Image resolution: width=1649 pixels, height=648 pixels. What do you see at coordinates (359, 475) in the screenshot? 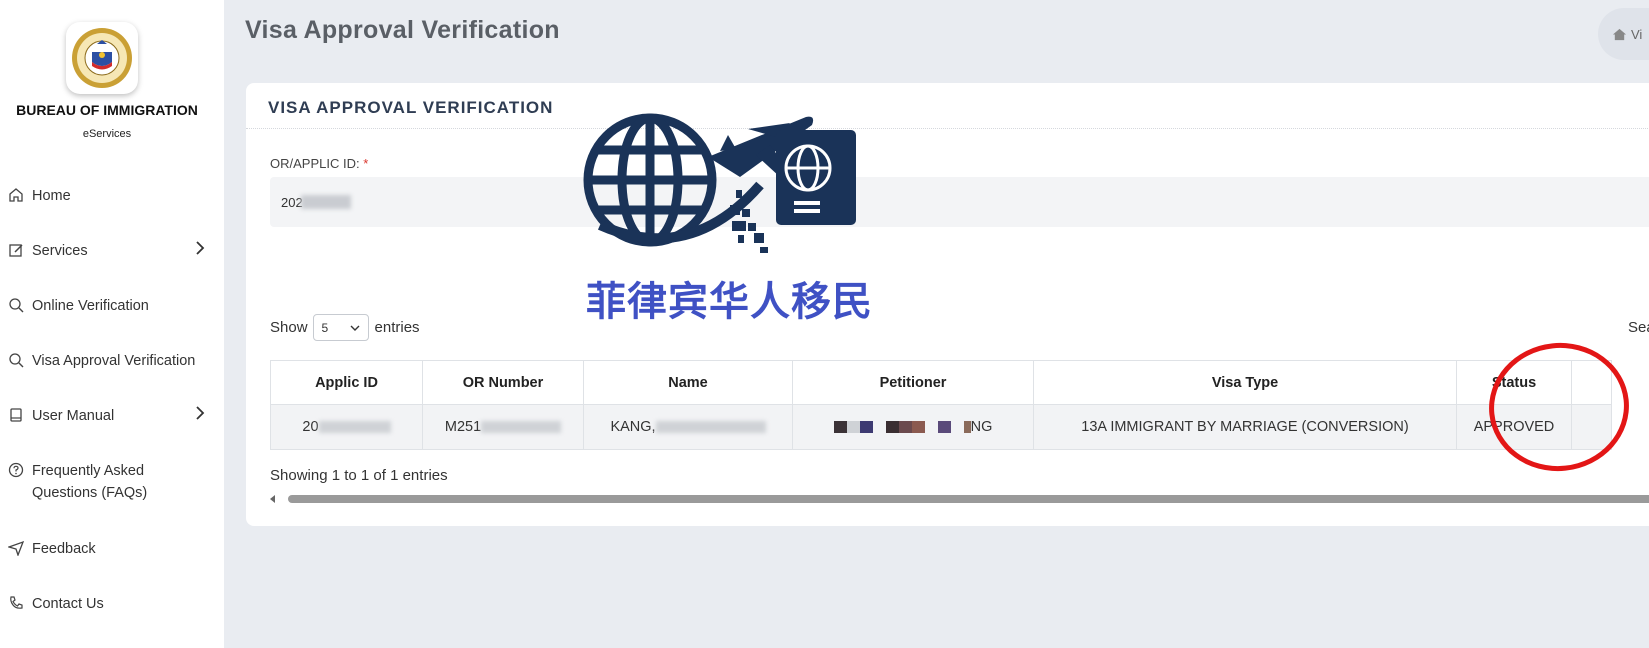
I see `table-info: Showing 1 to 1 of 1 entries` at bounding box center [359, 475].